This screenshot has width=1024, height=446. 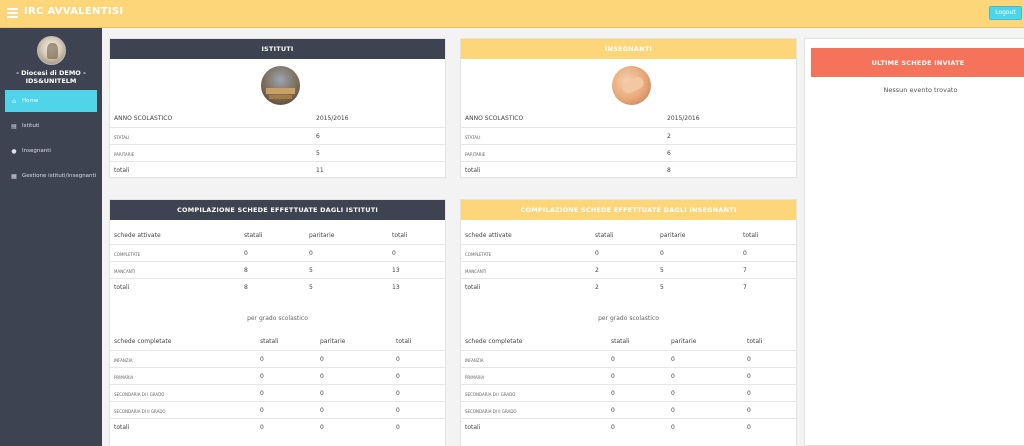 What do you see at coordinates (51, 81) in the screenshot?
I see `profile-org: IDS&UNITELM` at bounding box center [51, 81].